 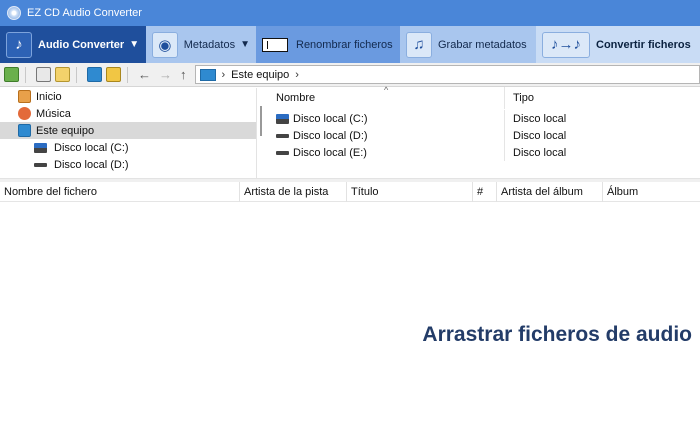 I want to click on tree-item-label: Este equipo, so click(x=65, y=130).